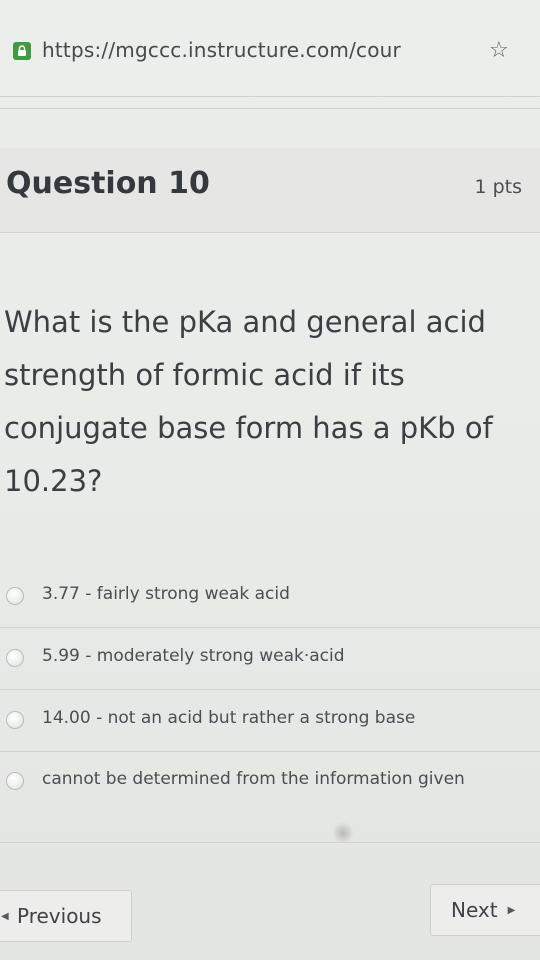 The image size is (540, 960). What do you see at coordinates (108, 183) in the screenshot?
I see `question-title: Question 10` at bounding box center [108, 183].